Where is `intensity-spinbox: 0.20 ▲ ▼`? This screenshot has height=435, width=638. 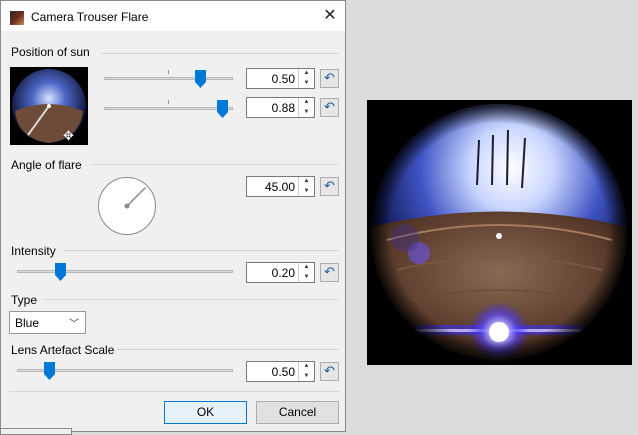
intensity-spinbox: 0.20 ▲ ▼ is located at coordinates (280, 272).